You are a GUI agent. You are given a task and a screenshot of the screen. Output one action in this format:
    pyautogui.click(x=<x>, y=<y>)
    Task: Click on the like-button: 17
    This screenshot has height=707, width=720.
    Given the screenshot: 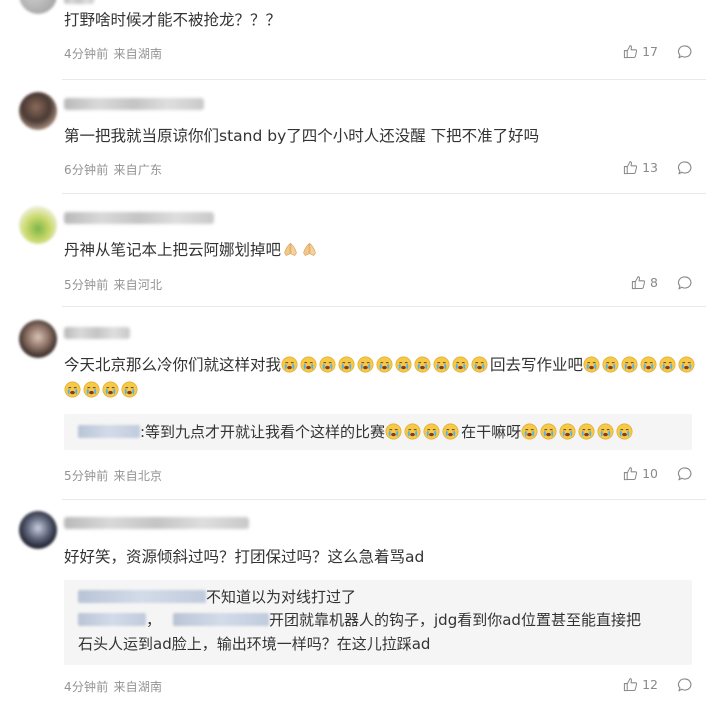 What is the action you would take?
    pyautogui.click(x=640, y=51)
    